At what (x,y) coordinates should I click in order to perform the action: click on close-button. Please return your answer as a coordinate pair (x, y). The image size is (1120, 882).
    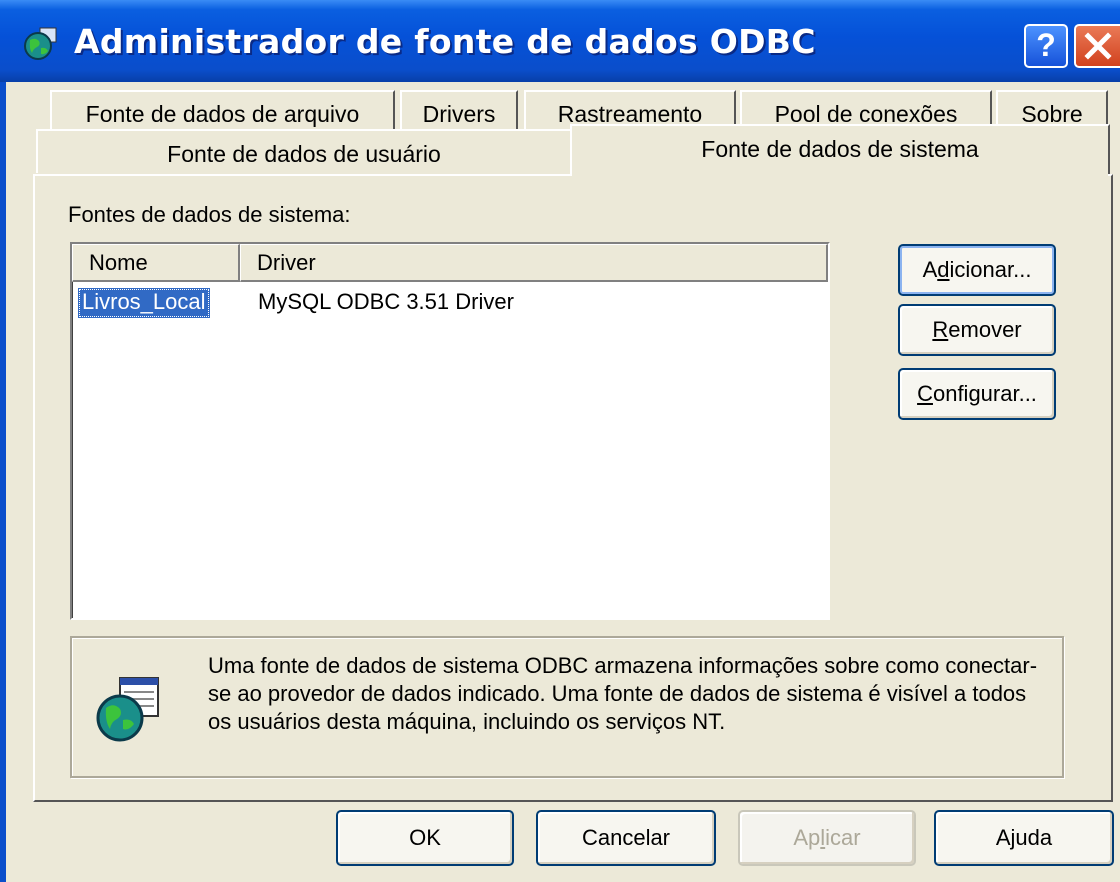
    Looking at the image, I should click on (1097, 46).